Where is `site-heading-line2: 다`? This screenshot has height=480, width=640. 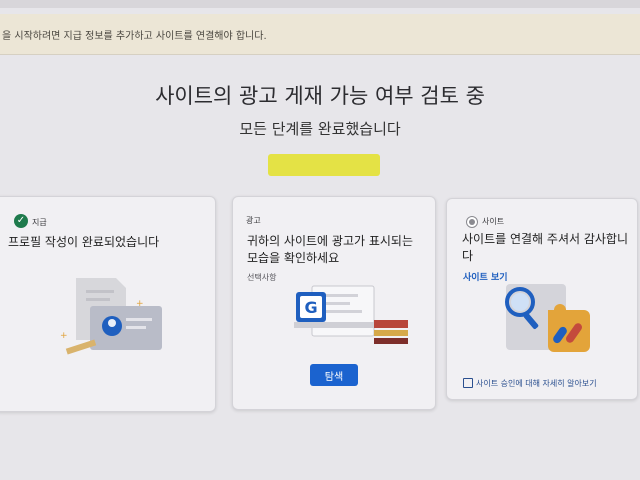
site-heading-line2: 다 is located at coordinates (468, 256).